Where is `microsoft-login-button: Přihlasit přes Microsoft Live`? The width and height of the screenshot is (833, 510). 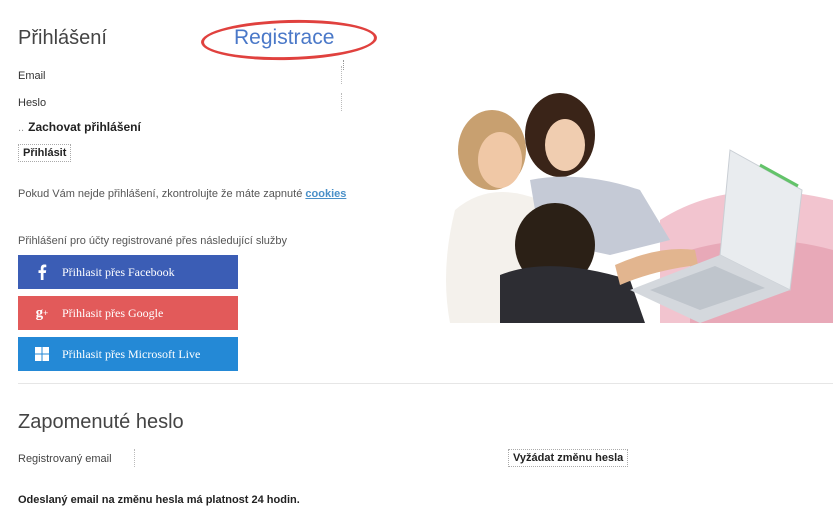 microsoft-login-button: Přihlasit přes Microsoft Live is located at coordinates (128, 354).